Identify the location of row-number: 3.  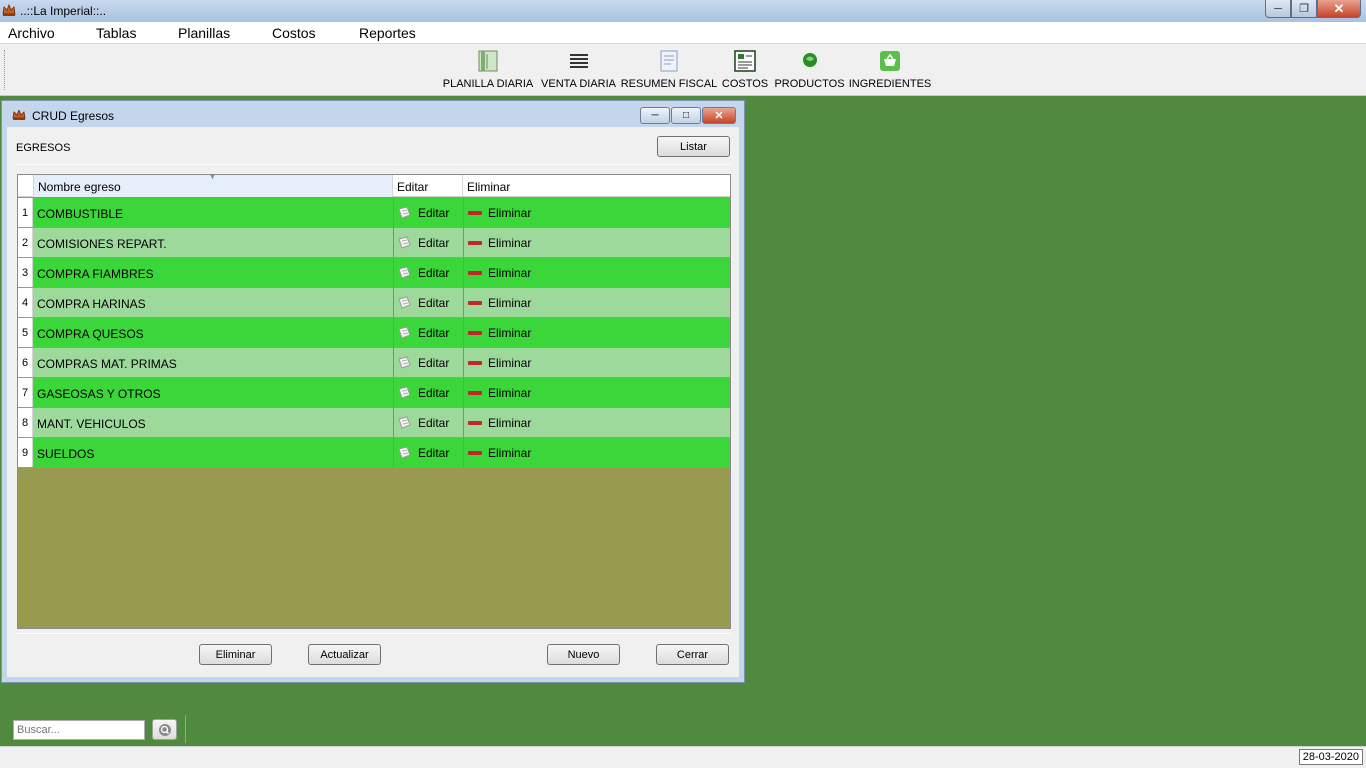
(25, 272).